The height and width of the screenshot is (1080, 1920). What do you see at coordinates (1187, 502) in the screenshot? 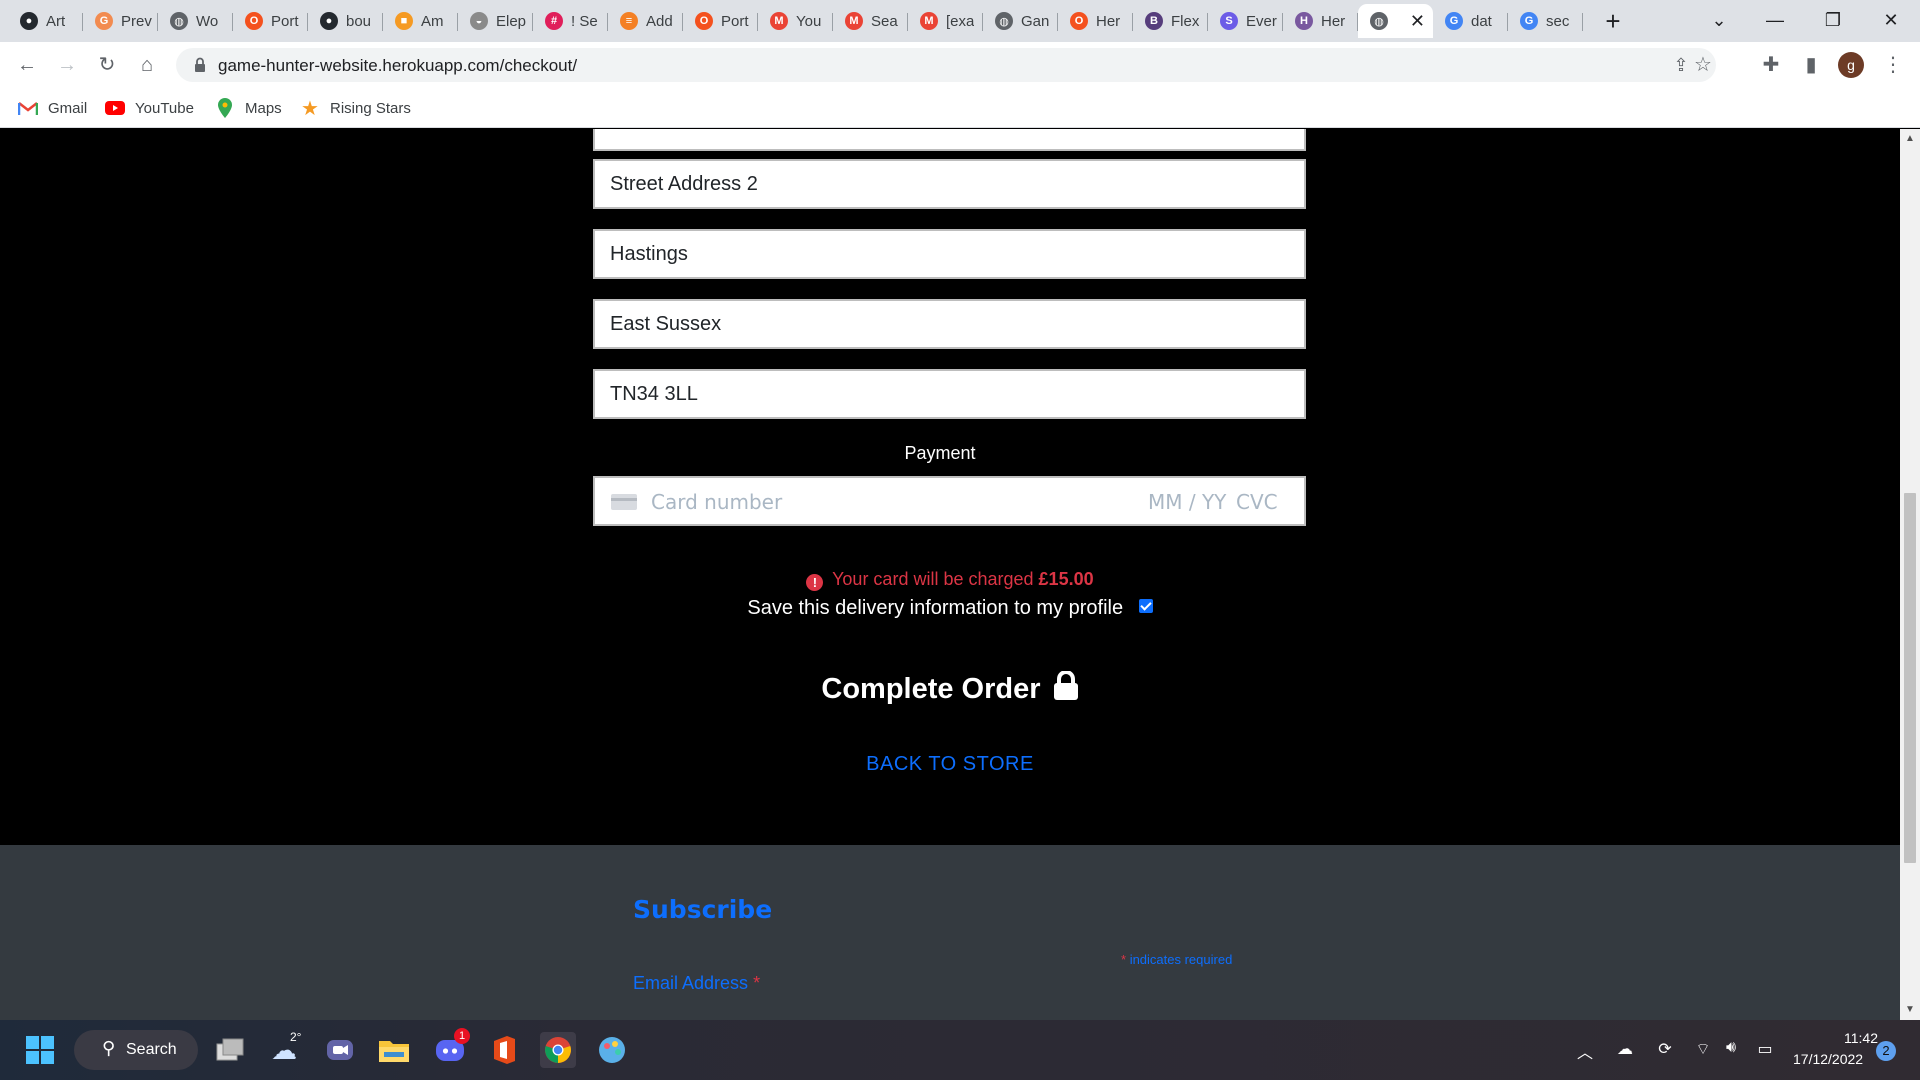
I see `card-expiry-input: MM / YY` at bounding box center [1187, 502].